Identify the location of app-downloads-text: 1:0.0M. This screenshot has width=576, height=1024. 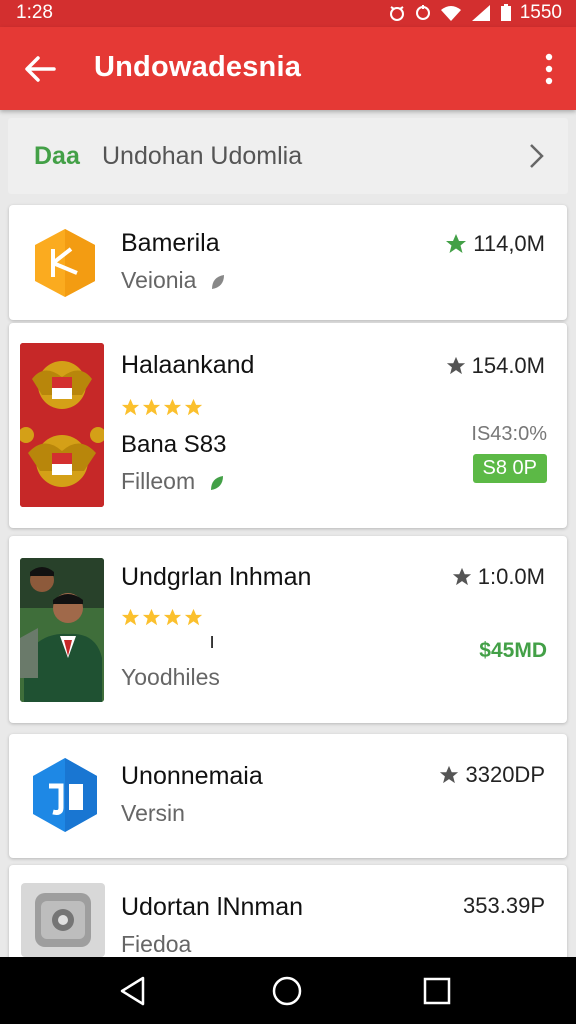
(511, 576).